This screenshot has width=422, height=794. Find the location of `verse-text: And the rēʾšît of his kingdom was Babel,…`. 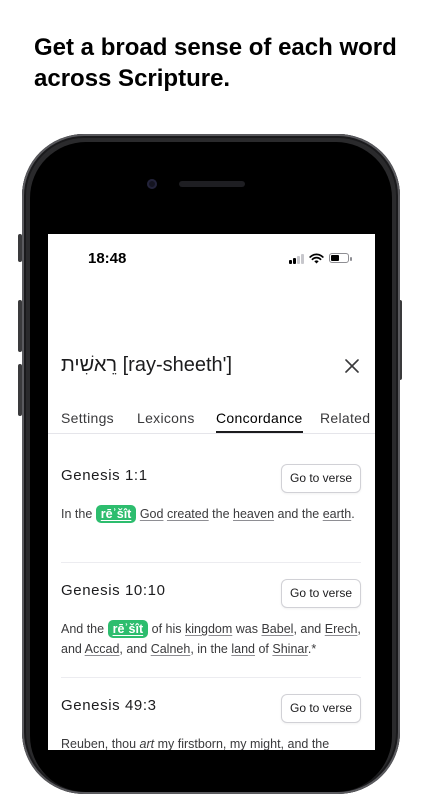

verse-text: And the rēʾšît of his kingdom was Babel,… is located at coordinates (211, 639).